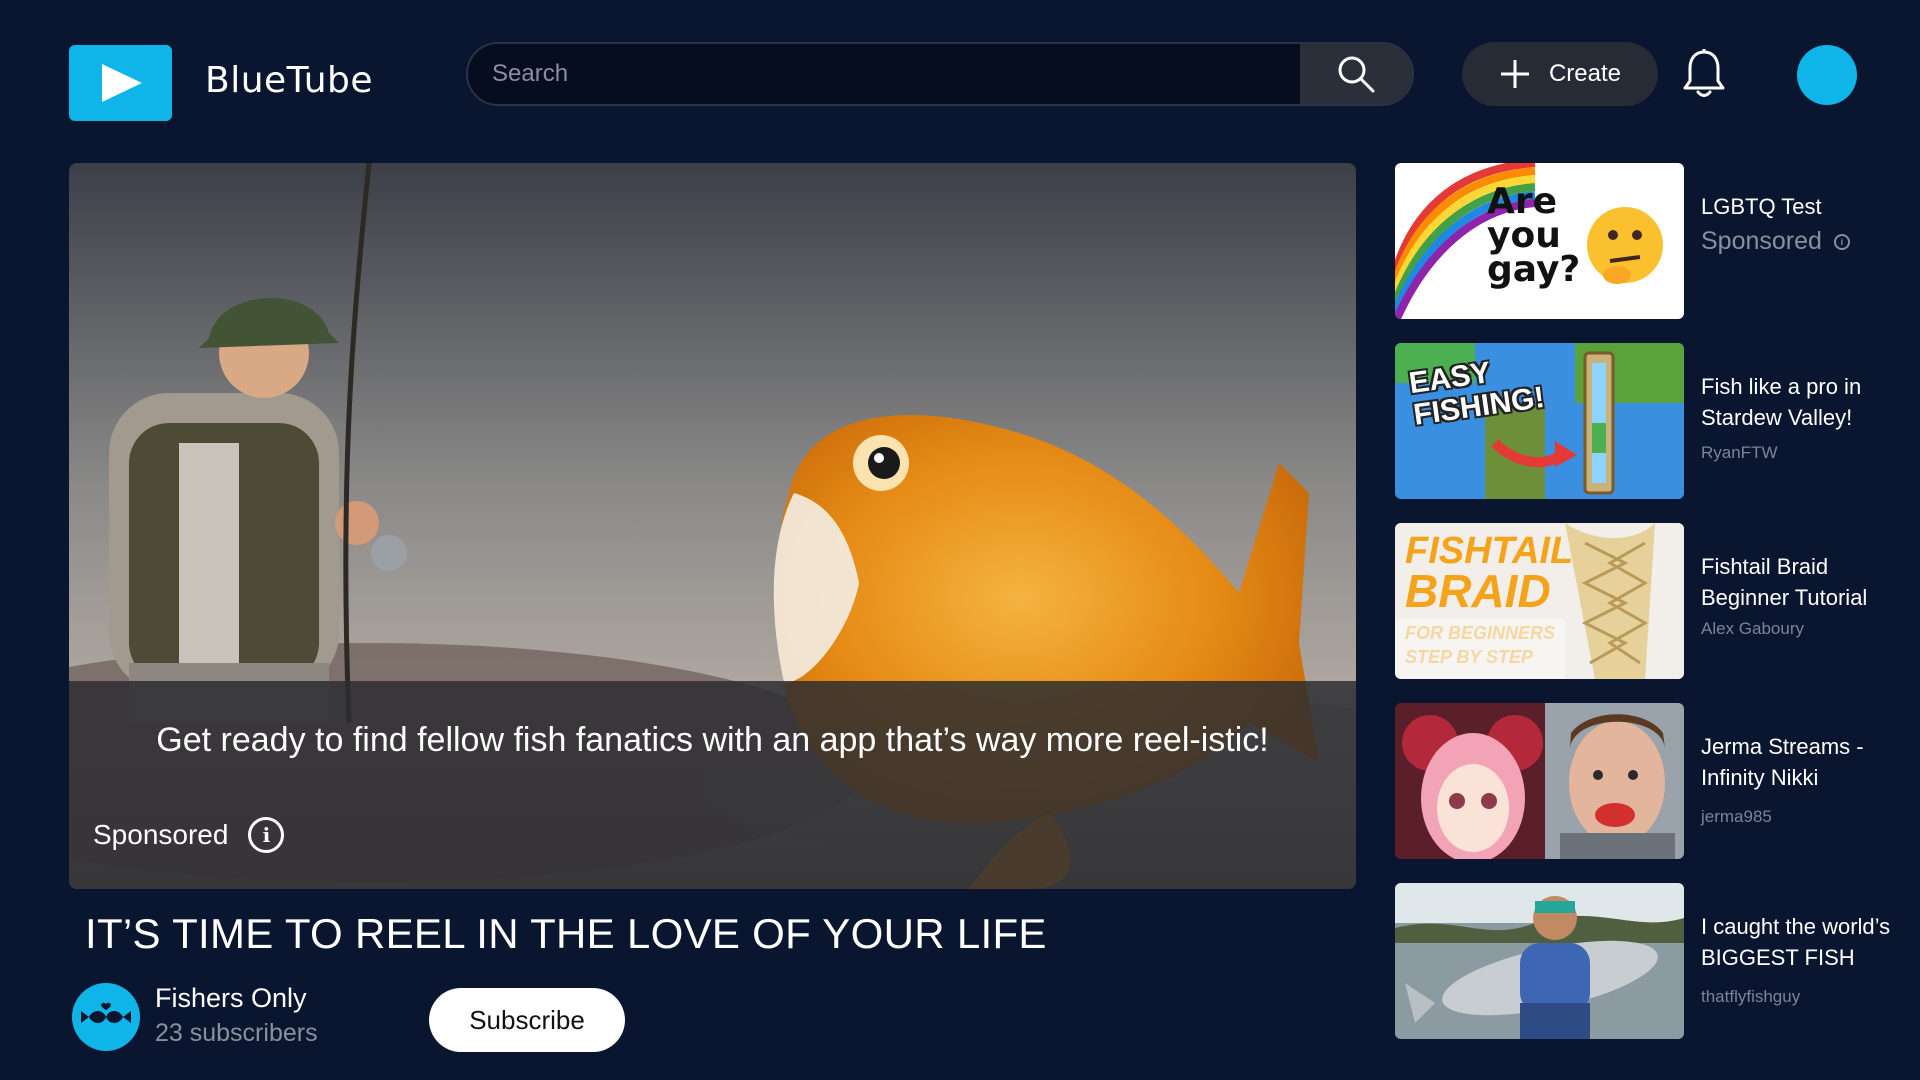 Image resolution: width=1920 pixels, height=1080 pixels. I want to click on sidebar-item-title: I caught the world’s BIGGEST FISH, so click(1796, 942).